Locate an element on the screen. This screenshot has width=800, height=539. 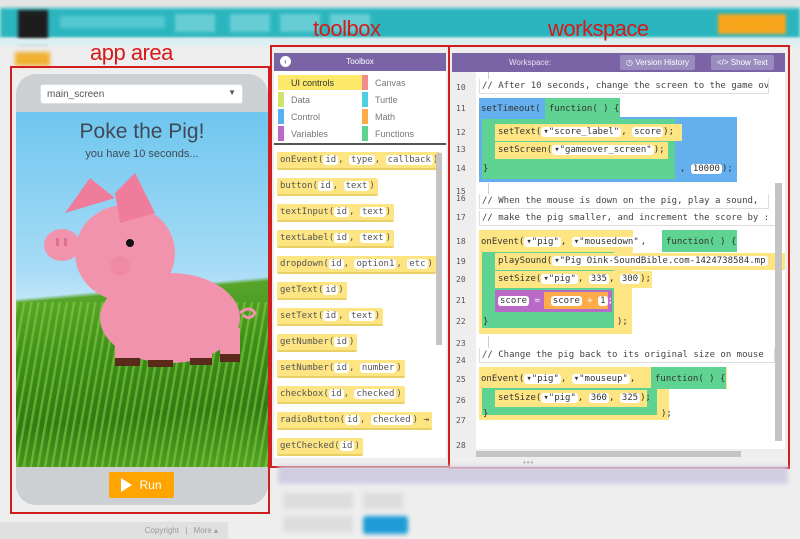
debug-primary-button is located at coordinates (385, 525).